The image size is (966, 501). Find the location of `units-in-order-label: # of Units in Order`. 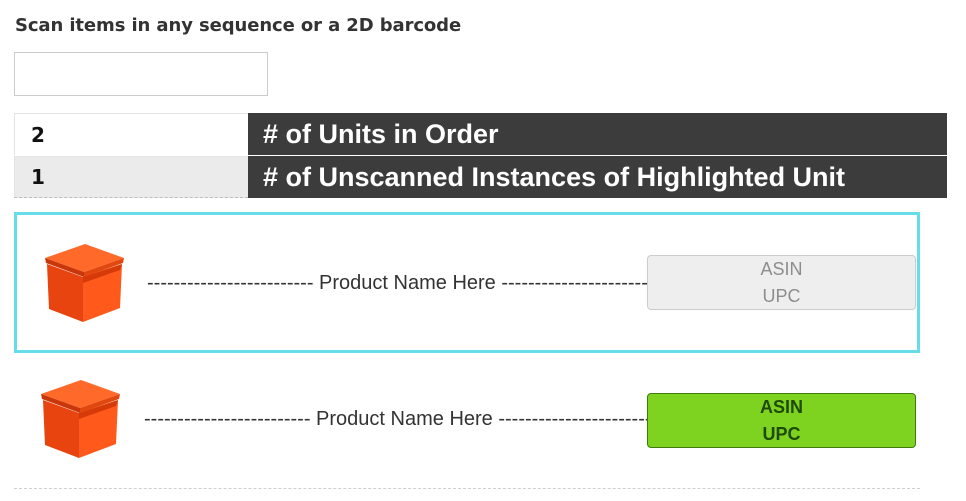

units-in-order-label: # of Units in Order is located at coordinates (597, 134).